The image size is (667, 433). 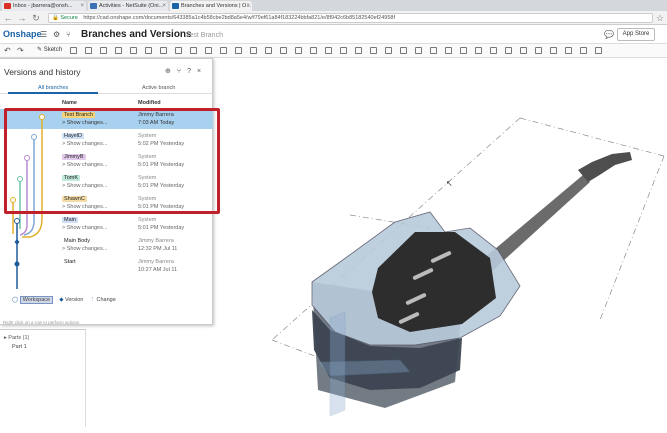 What do you see at coordinates (179, 71) in the screenshot?
I see `branch-icon: ⑂` at bounding box center [179, 71].